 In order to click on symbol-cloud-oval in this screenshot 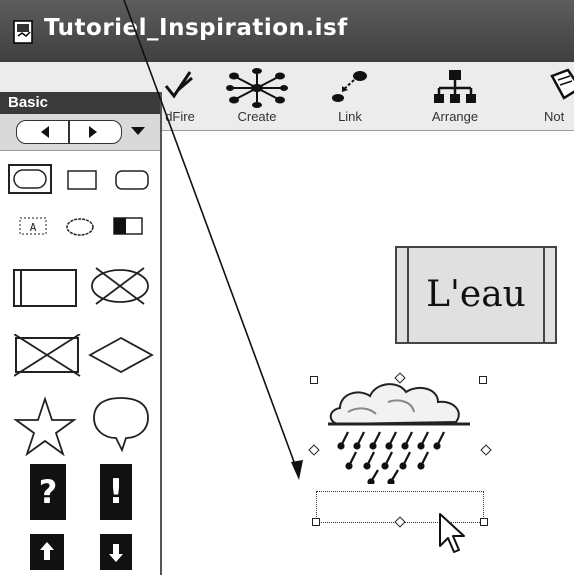, I will do `click(80, 227)`.